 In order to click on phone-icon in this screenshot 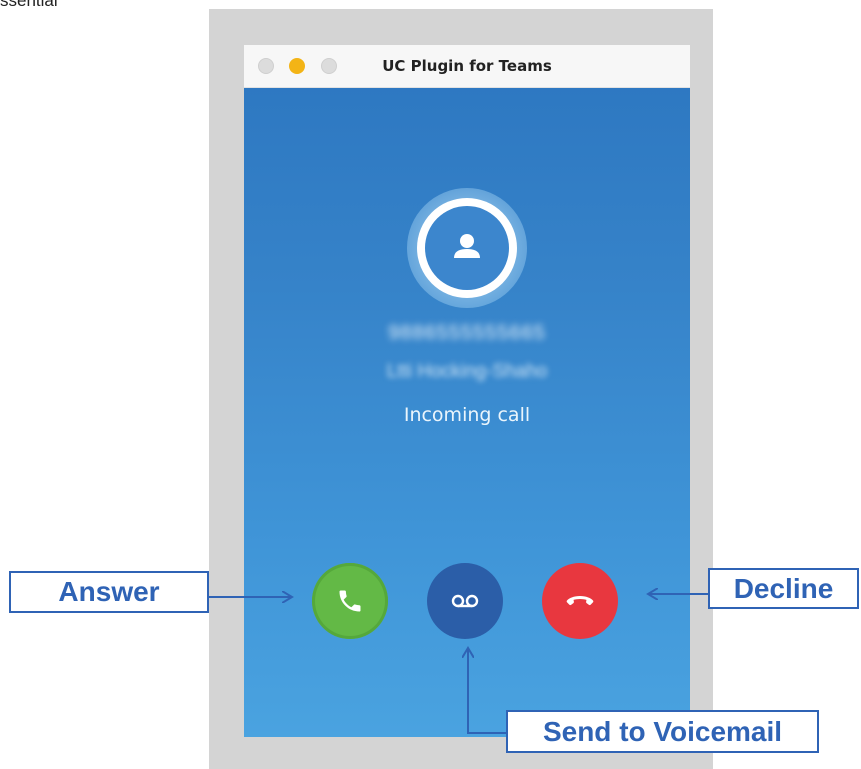, I will do `click(350, 601)`.